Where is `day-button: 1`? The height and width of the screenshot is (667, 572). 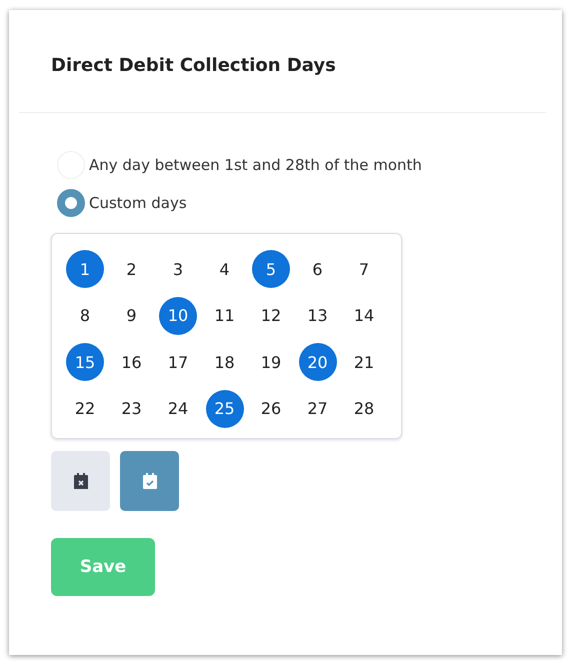
day-button: 1 is located at coordinates (85, 269).